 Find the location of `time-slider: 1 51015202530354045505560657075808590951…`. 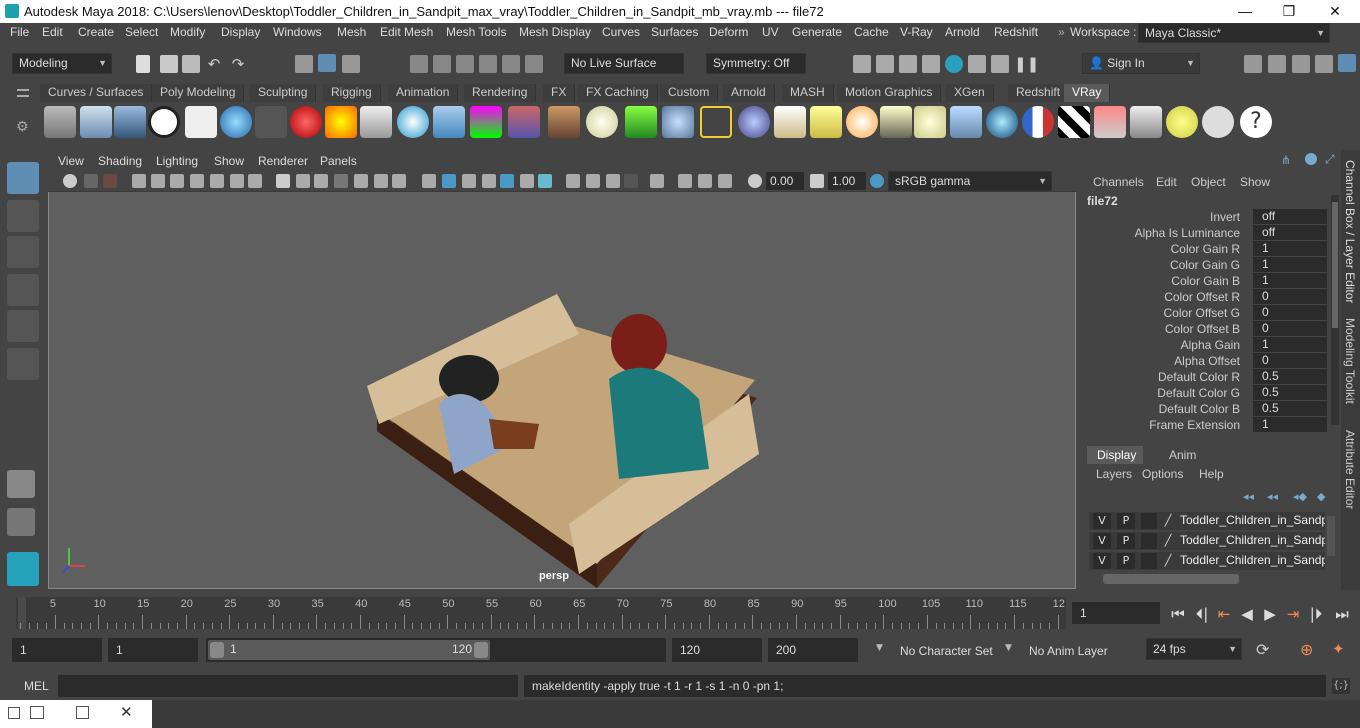

time-slider: 1 51015202530354045505560657075808590951… is located at coordinates (541, 613).